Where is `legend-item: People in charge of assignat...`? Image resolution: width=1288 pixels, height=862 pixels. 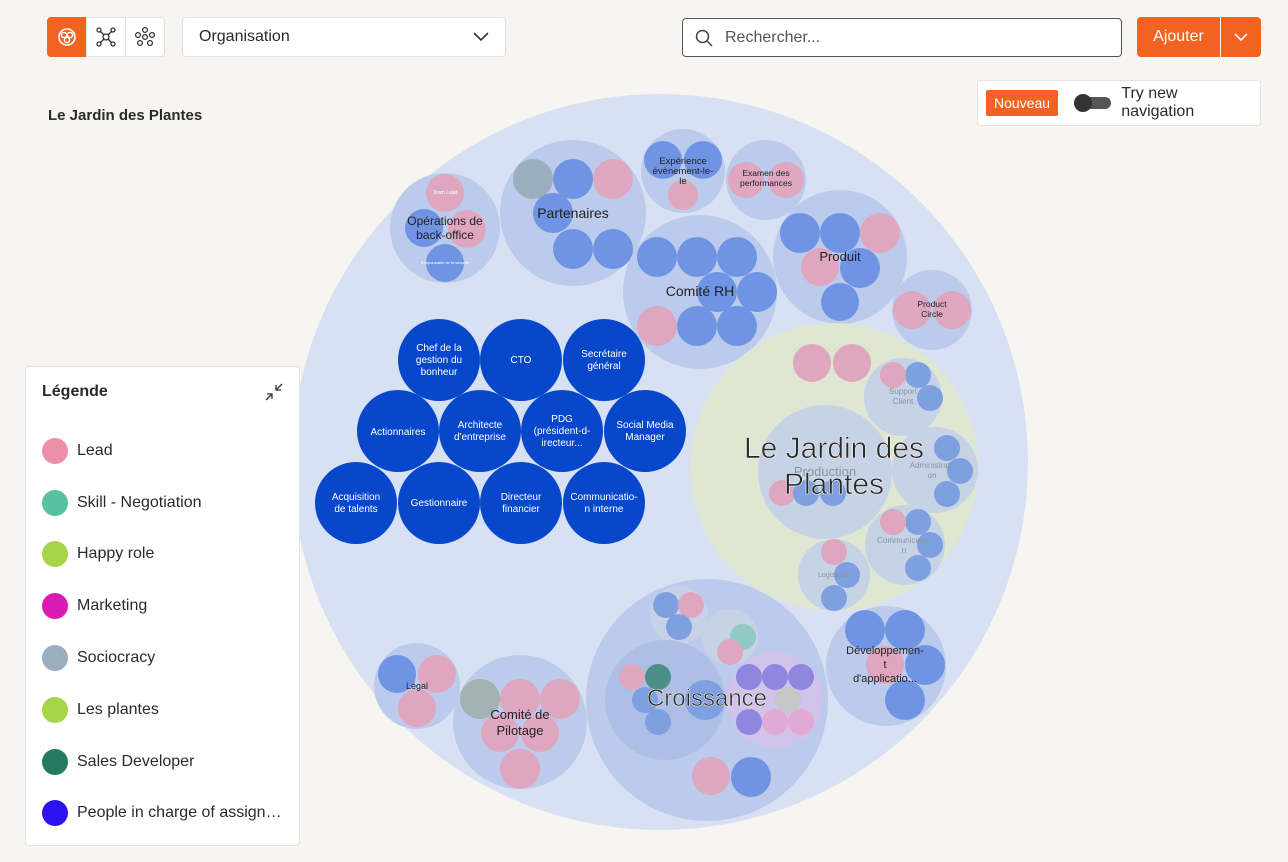
legend-item: People in charge of assignat... is located at coordinates (162, 814).